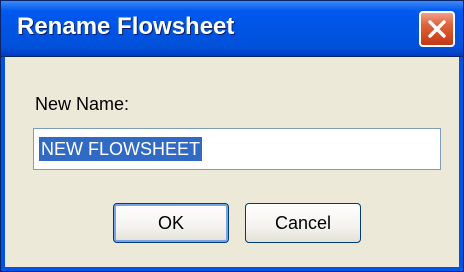  I want to click on new-name-label: New Name:, so click(82, 104).